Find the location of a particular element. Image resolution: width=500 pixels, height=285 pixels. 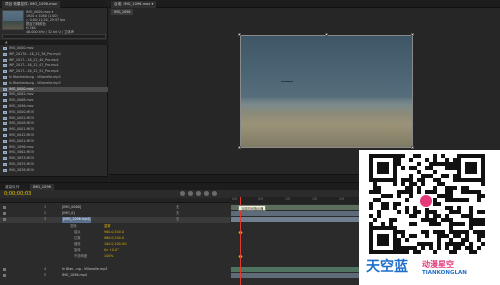

project-file-item: IMG_0002.MOV is located at coordinates (54, 118).